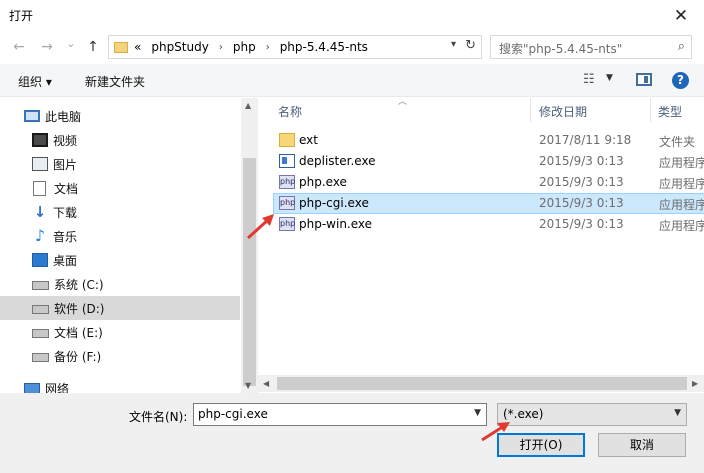  What do you see at coordinates (266, 383) in the screenshot?
I see `scroll-left-icon: ◀` at bounding box center [266, 383].